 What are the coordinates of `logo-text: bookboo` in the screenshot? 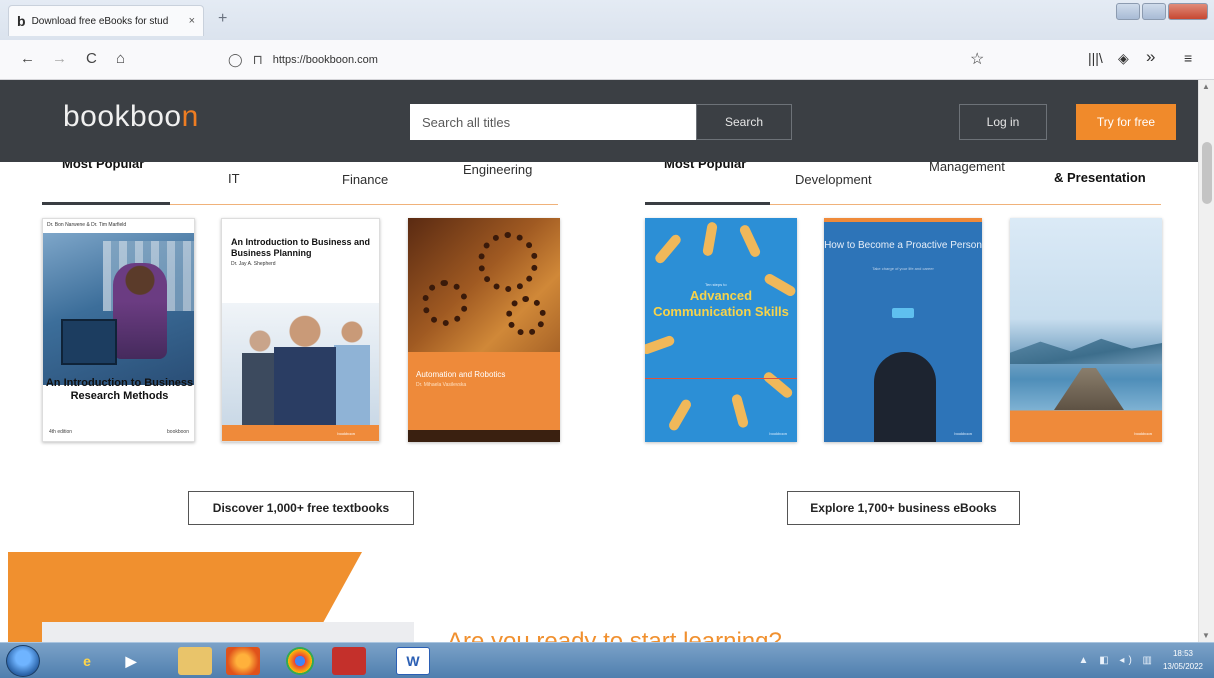 It's located at (122, 116).